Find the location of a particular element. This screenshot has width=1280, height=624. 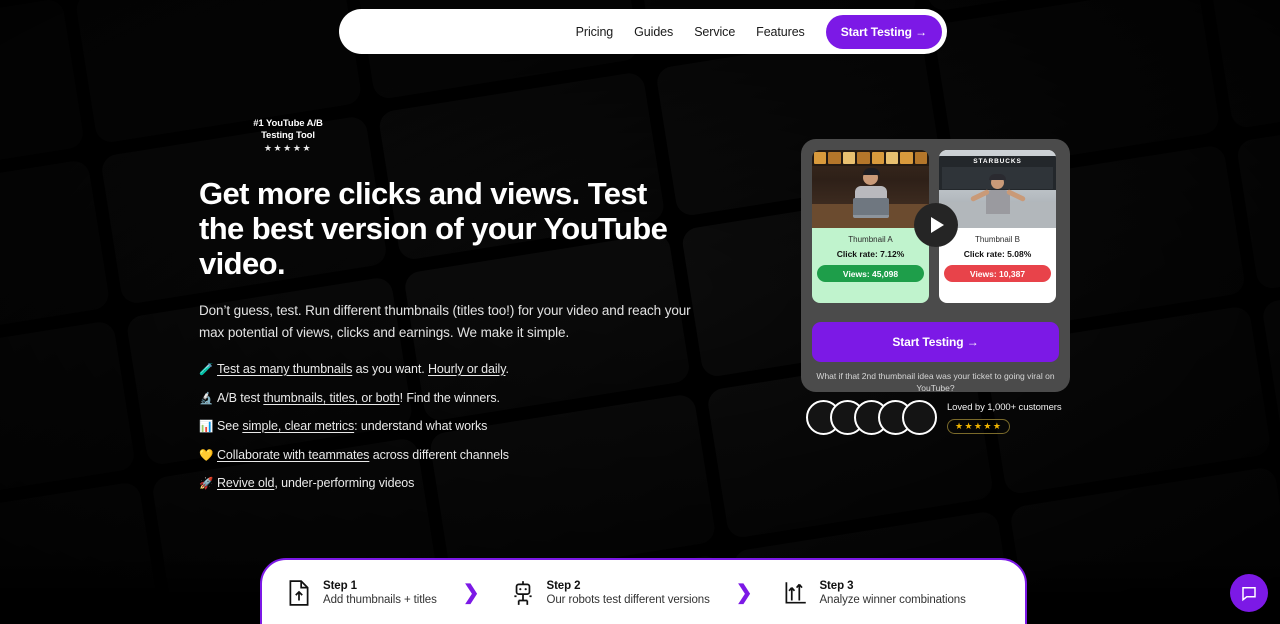

step-1-desc: Add thumbnails + titles is located at coordinates (380, 600).